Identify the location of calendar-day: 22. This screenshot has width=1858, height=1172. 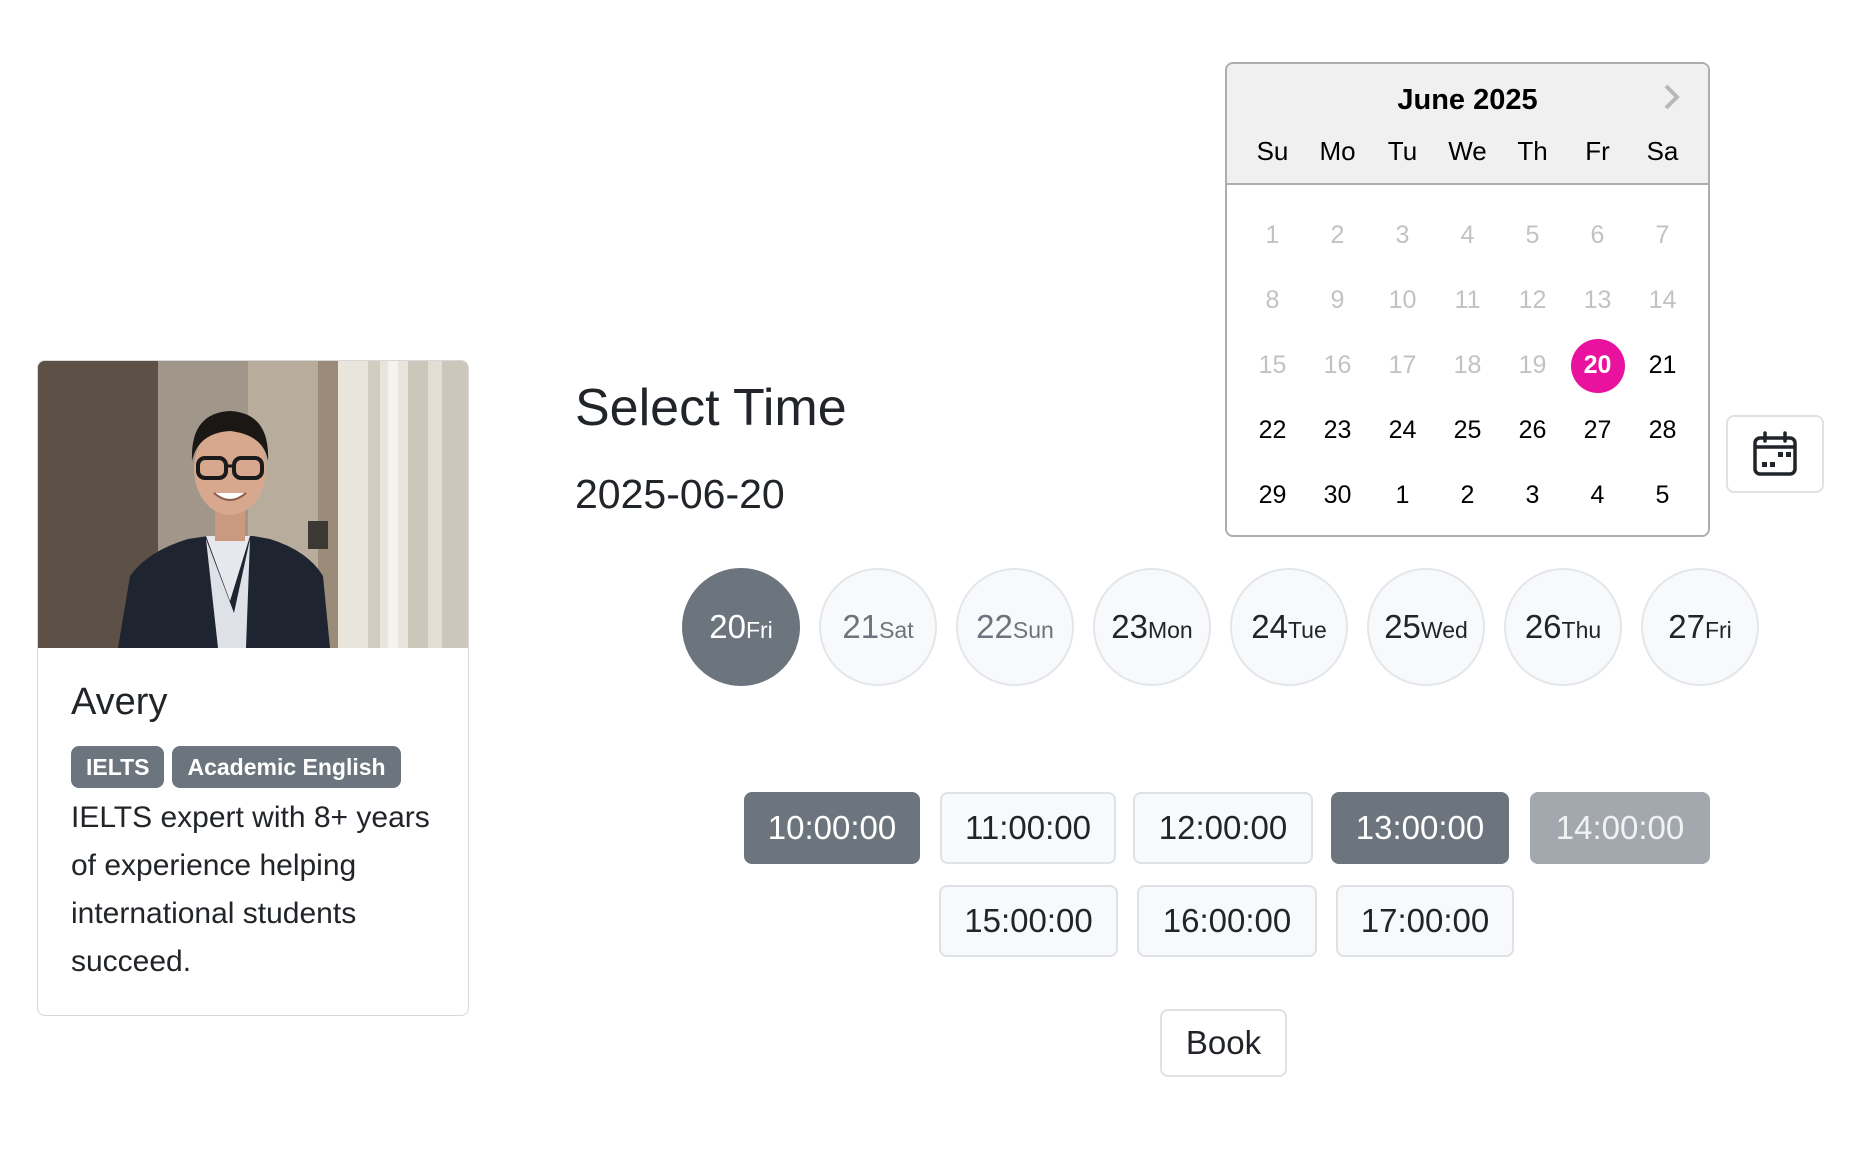
(1272, 430).